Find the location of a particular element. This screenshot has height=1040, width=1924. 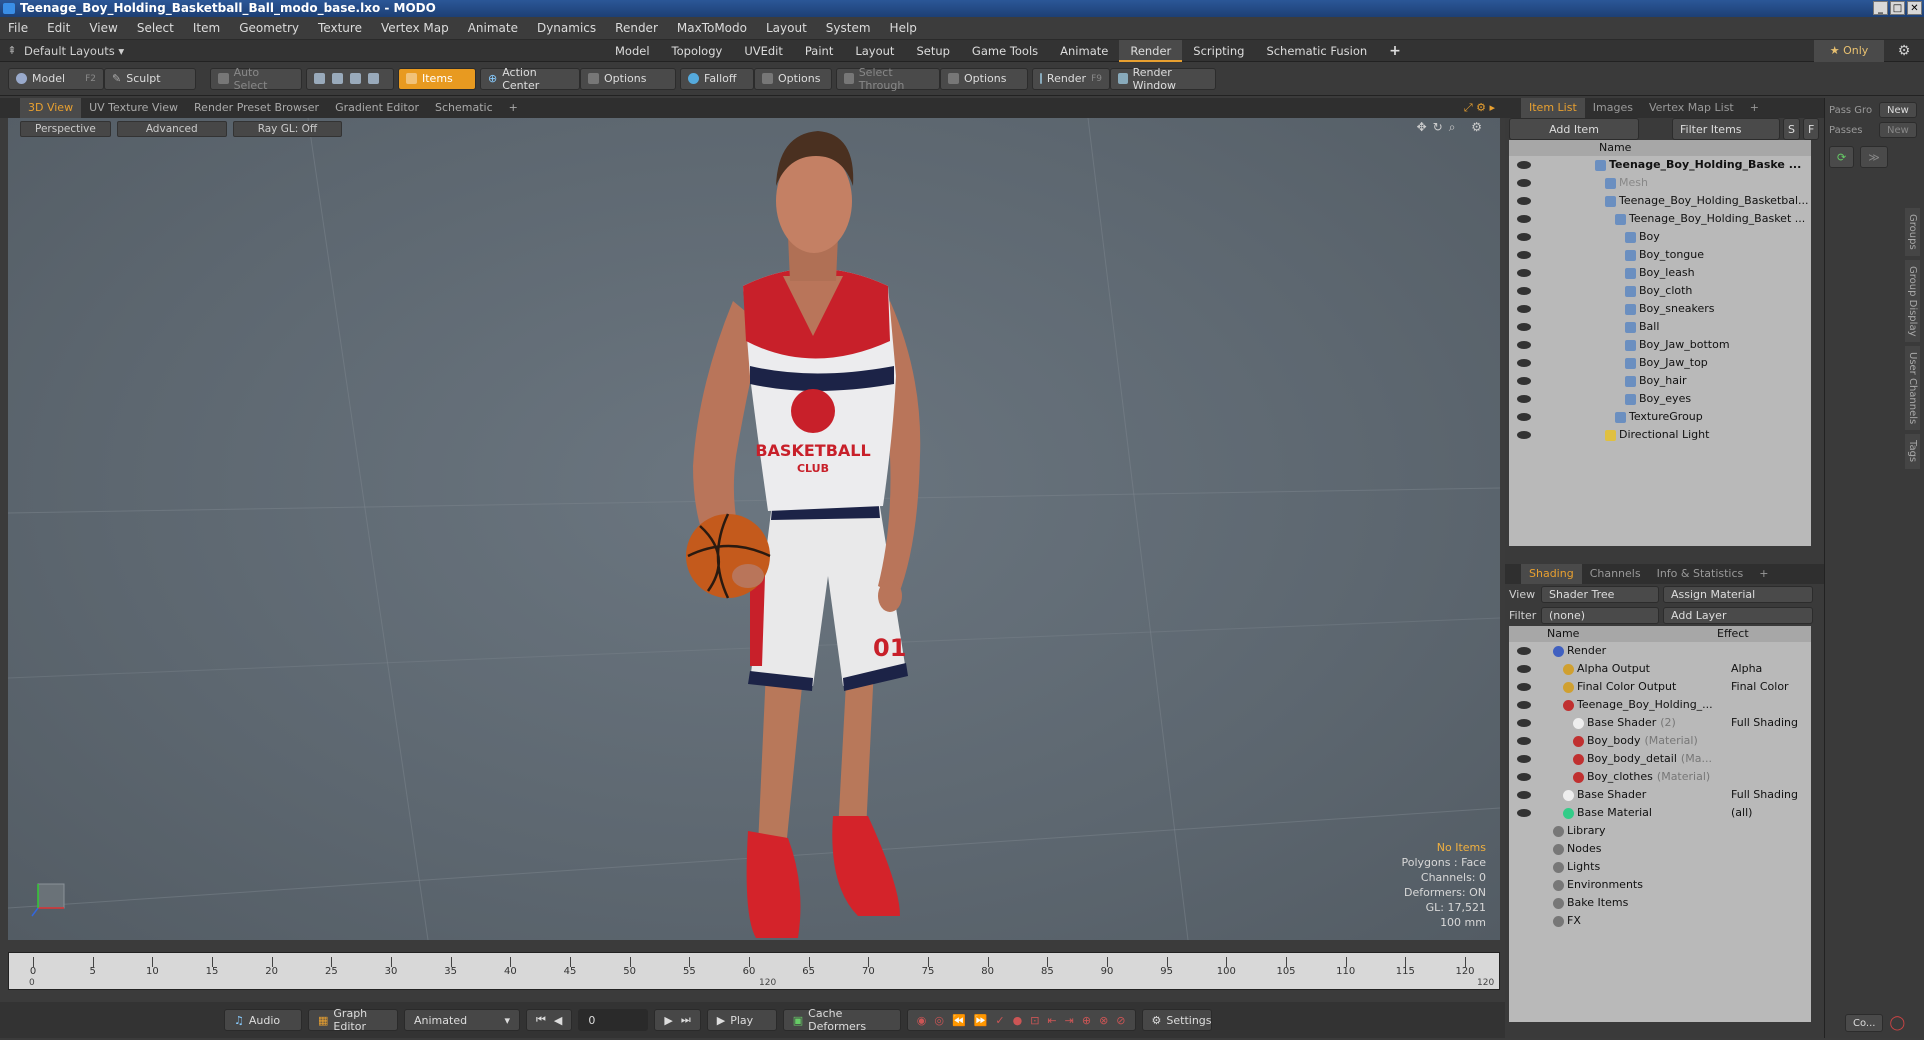

tab-game-tools: Game Tools is located at coordinates (1005, 51).